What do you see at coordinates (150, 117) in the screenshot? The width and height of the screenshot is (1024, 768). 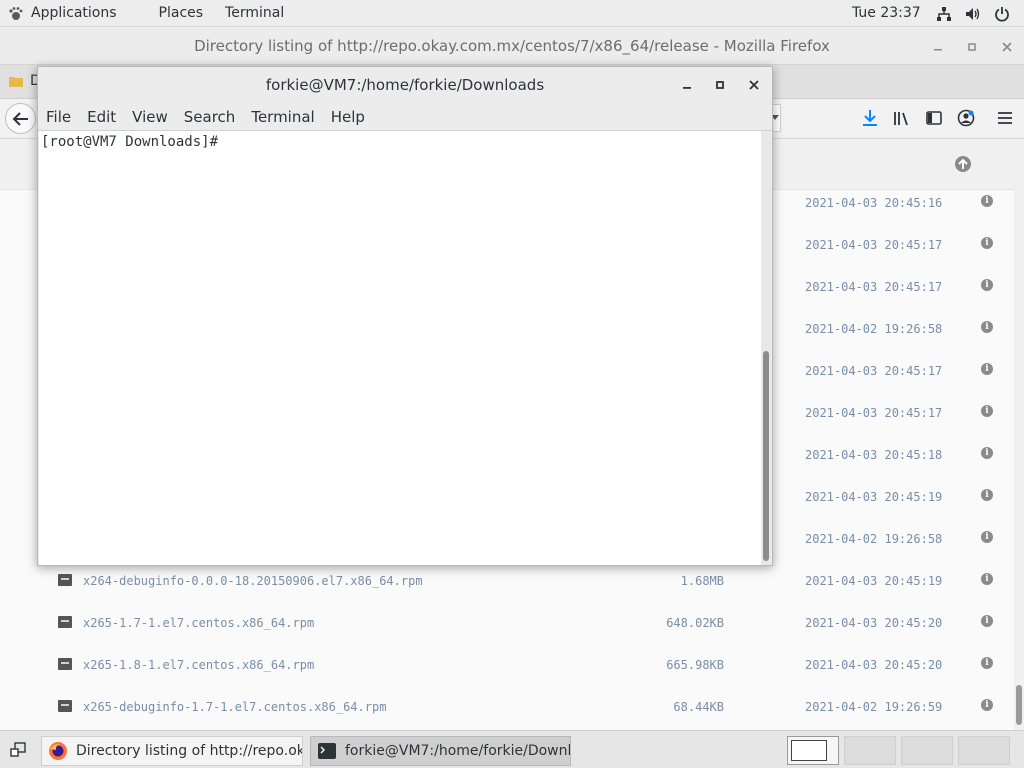 I see `menu-view: View` at bounding box center [150, 117].